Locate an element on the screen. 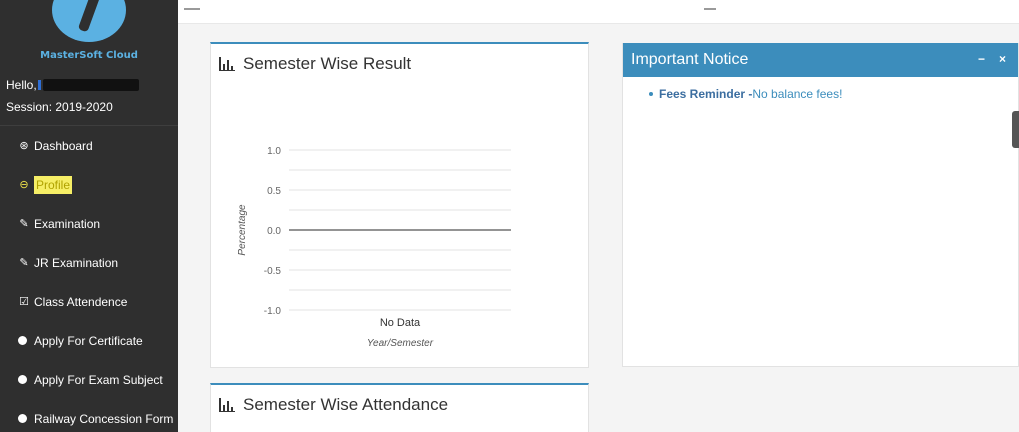  sidebar-item-dashboard: ⊛ Dashboard is located at coordinates (89, 145).